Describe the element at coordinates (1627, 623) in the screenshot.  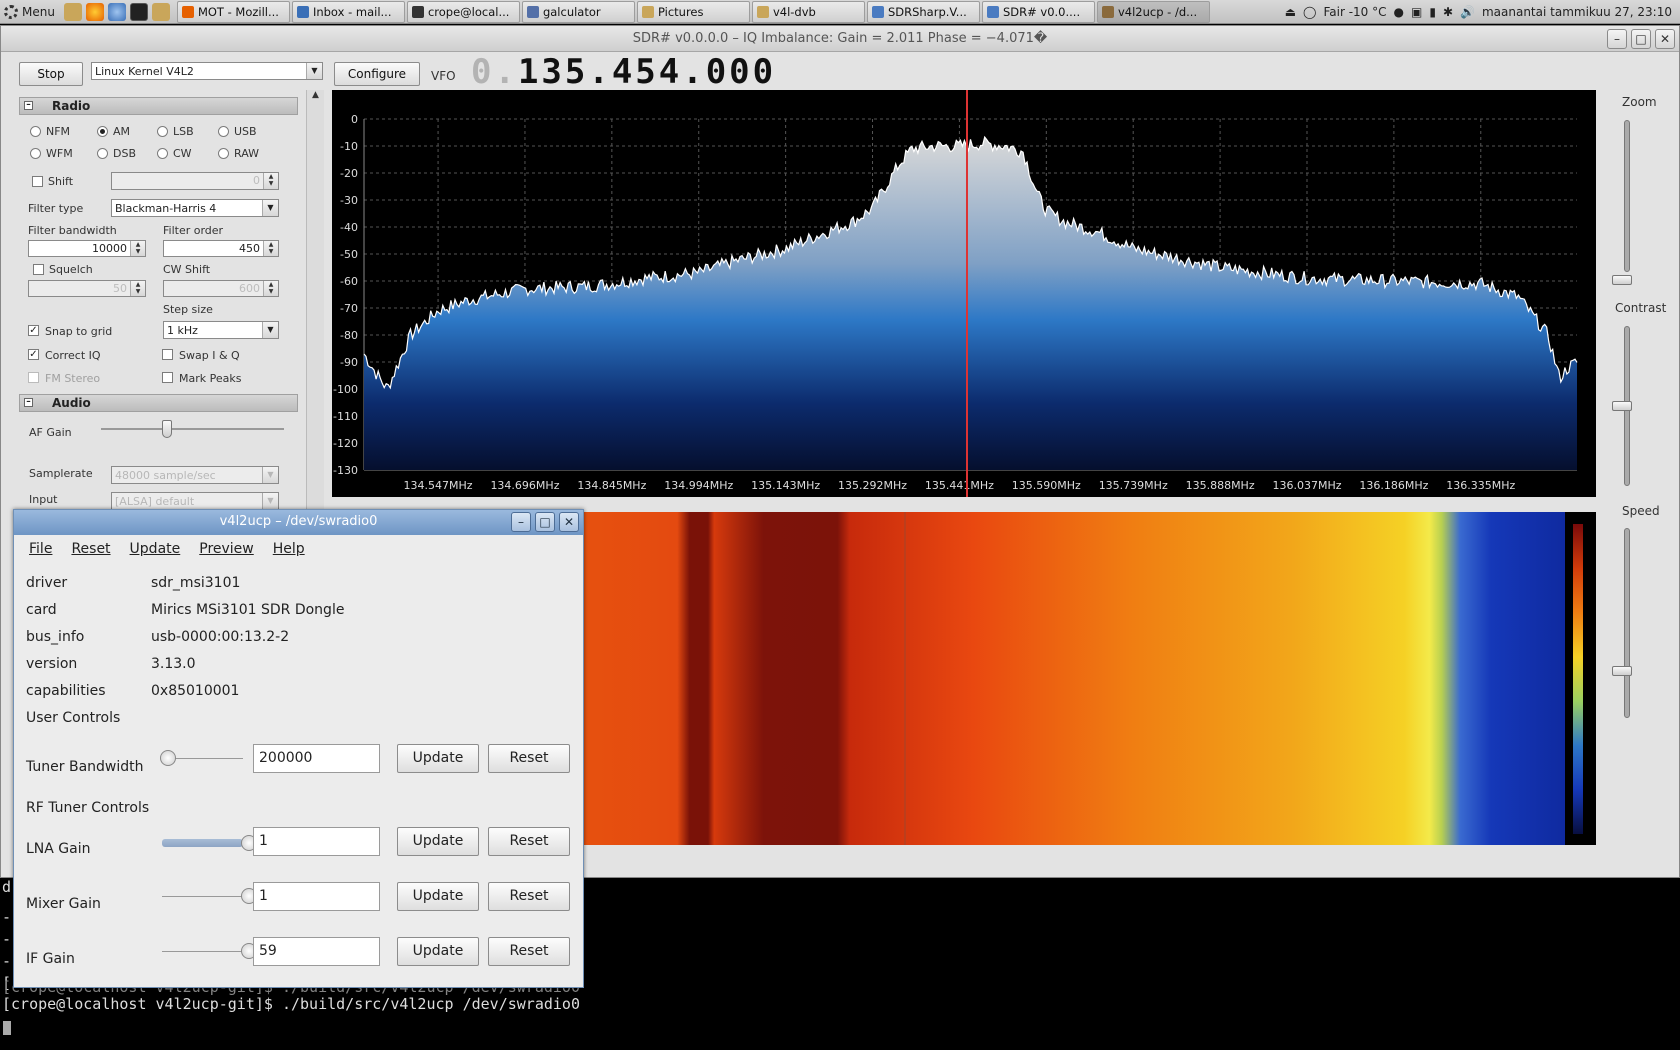
I see `speed-slider-track` at that location.